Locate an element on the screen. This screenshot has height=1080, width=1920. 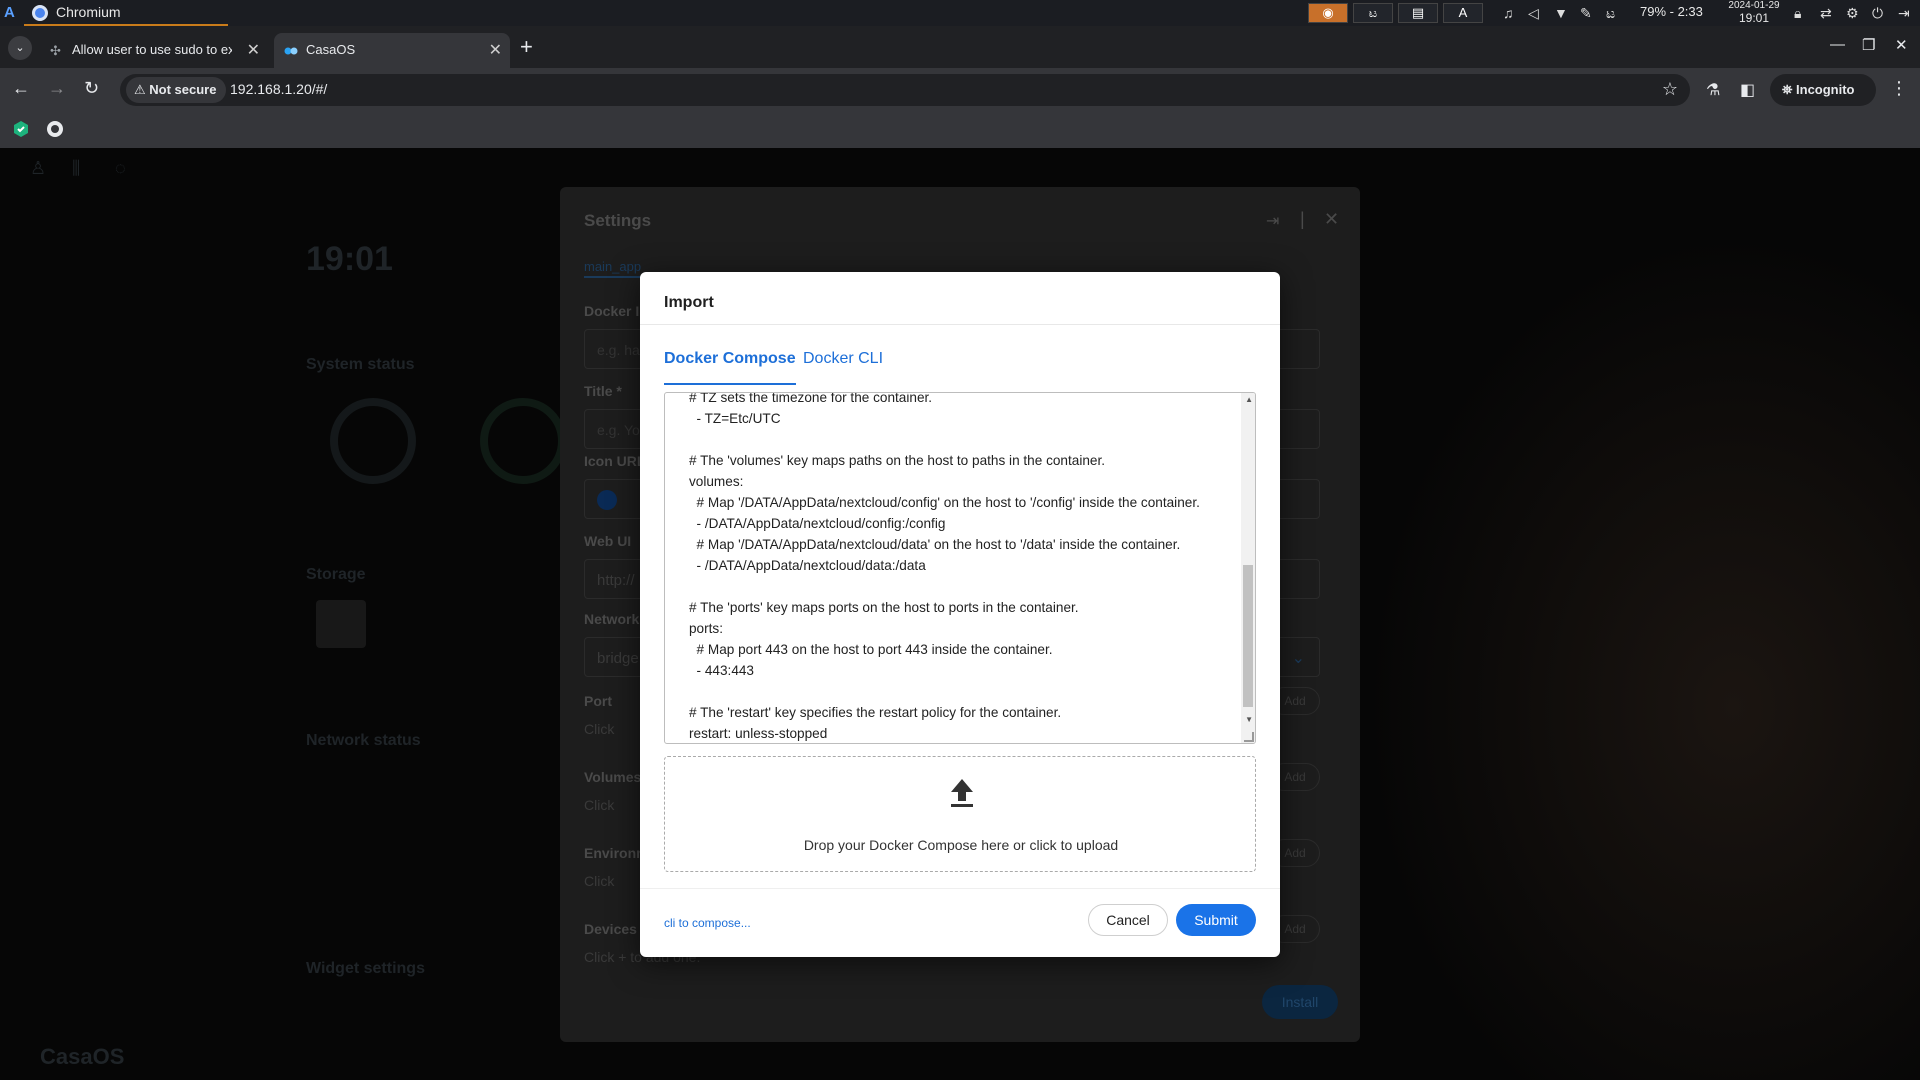
labs-flask-icon: ⚗ is located at coordinates (1713, 90).